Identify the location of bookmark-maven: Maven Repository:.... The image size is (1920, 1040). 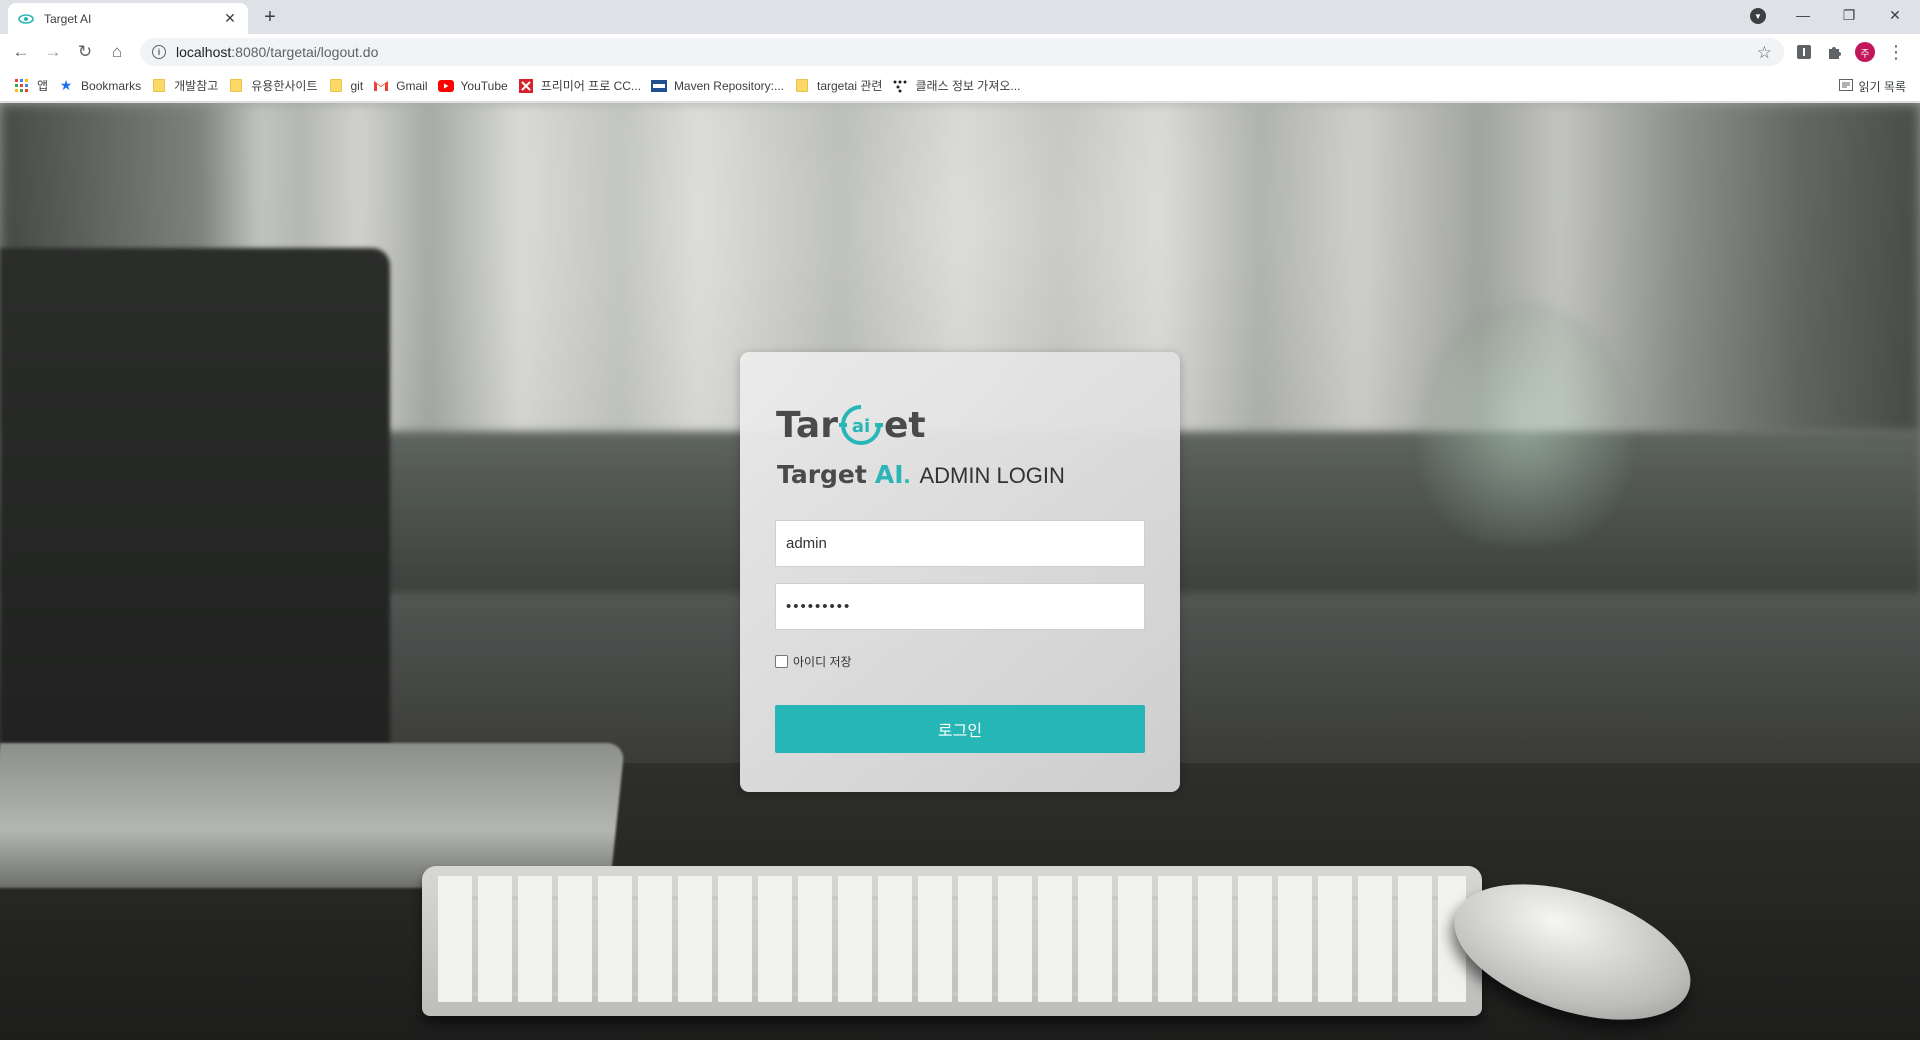
(720, 86).